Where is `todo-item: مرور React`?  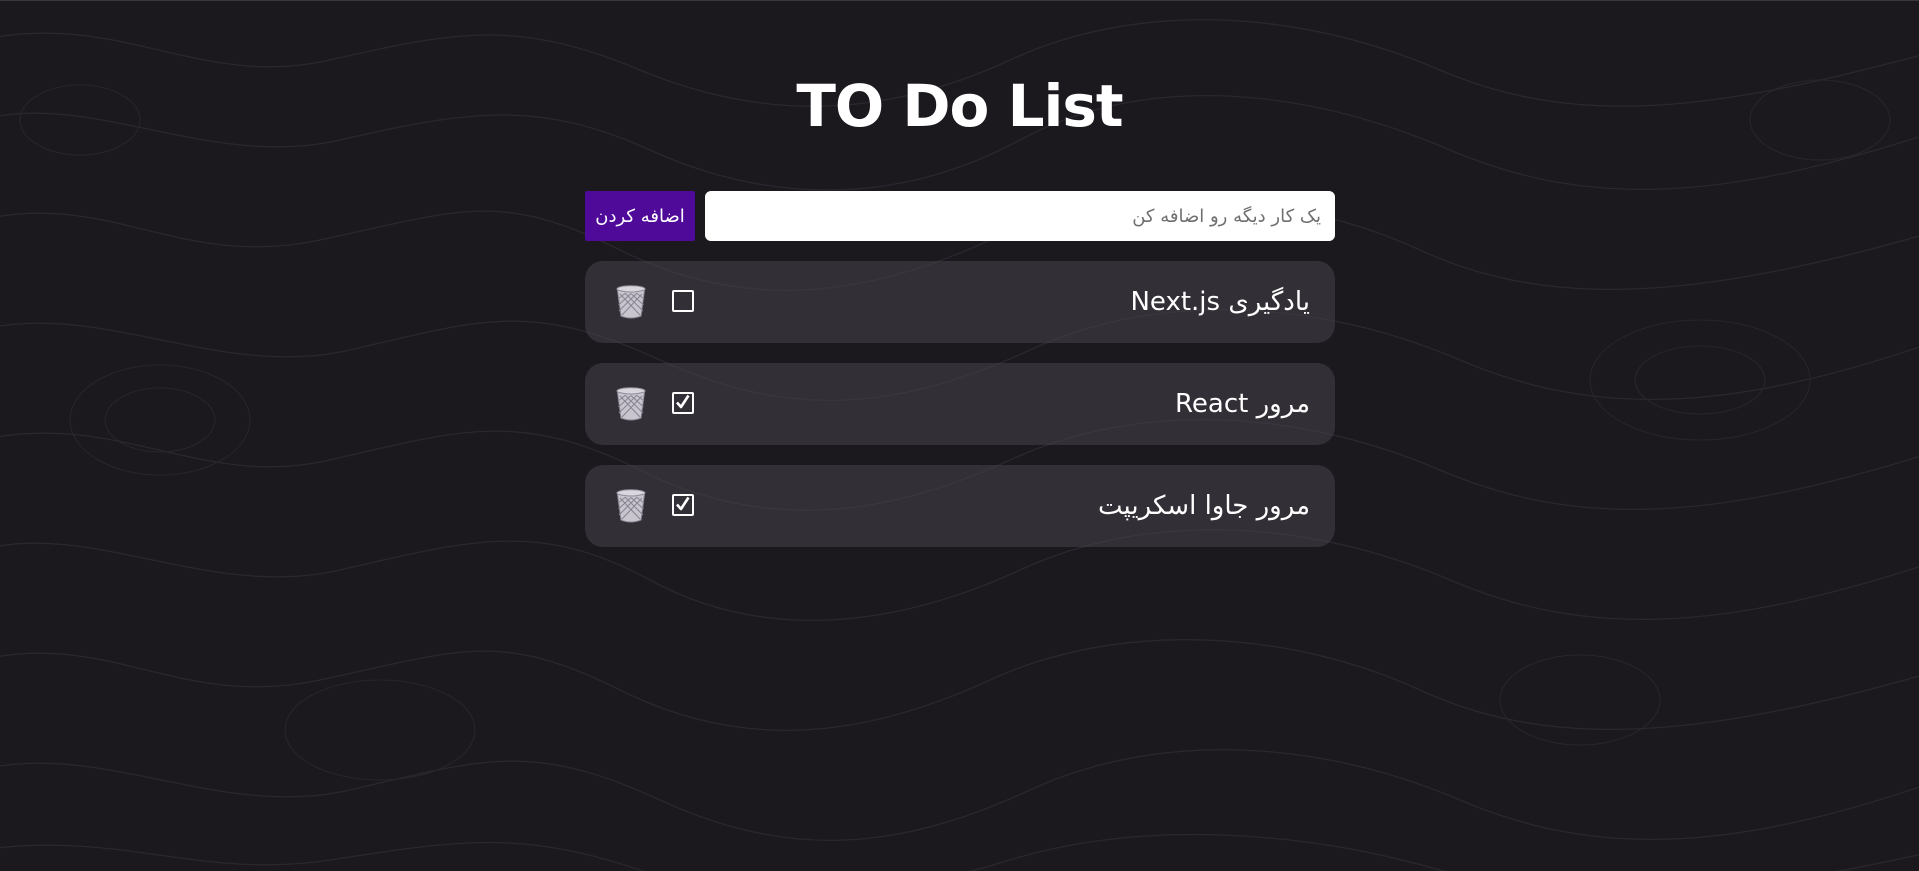 todo-item: مرور React is located at coordinates (960, 404).